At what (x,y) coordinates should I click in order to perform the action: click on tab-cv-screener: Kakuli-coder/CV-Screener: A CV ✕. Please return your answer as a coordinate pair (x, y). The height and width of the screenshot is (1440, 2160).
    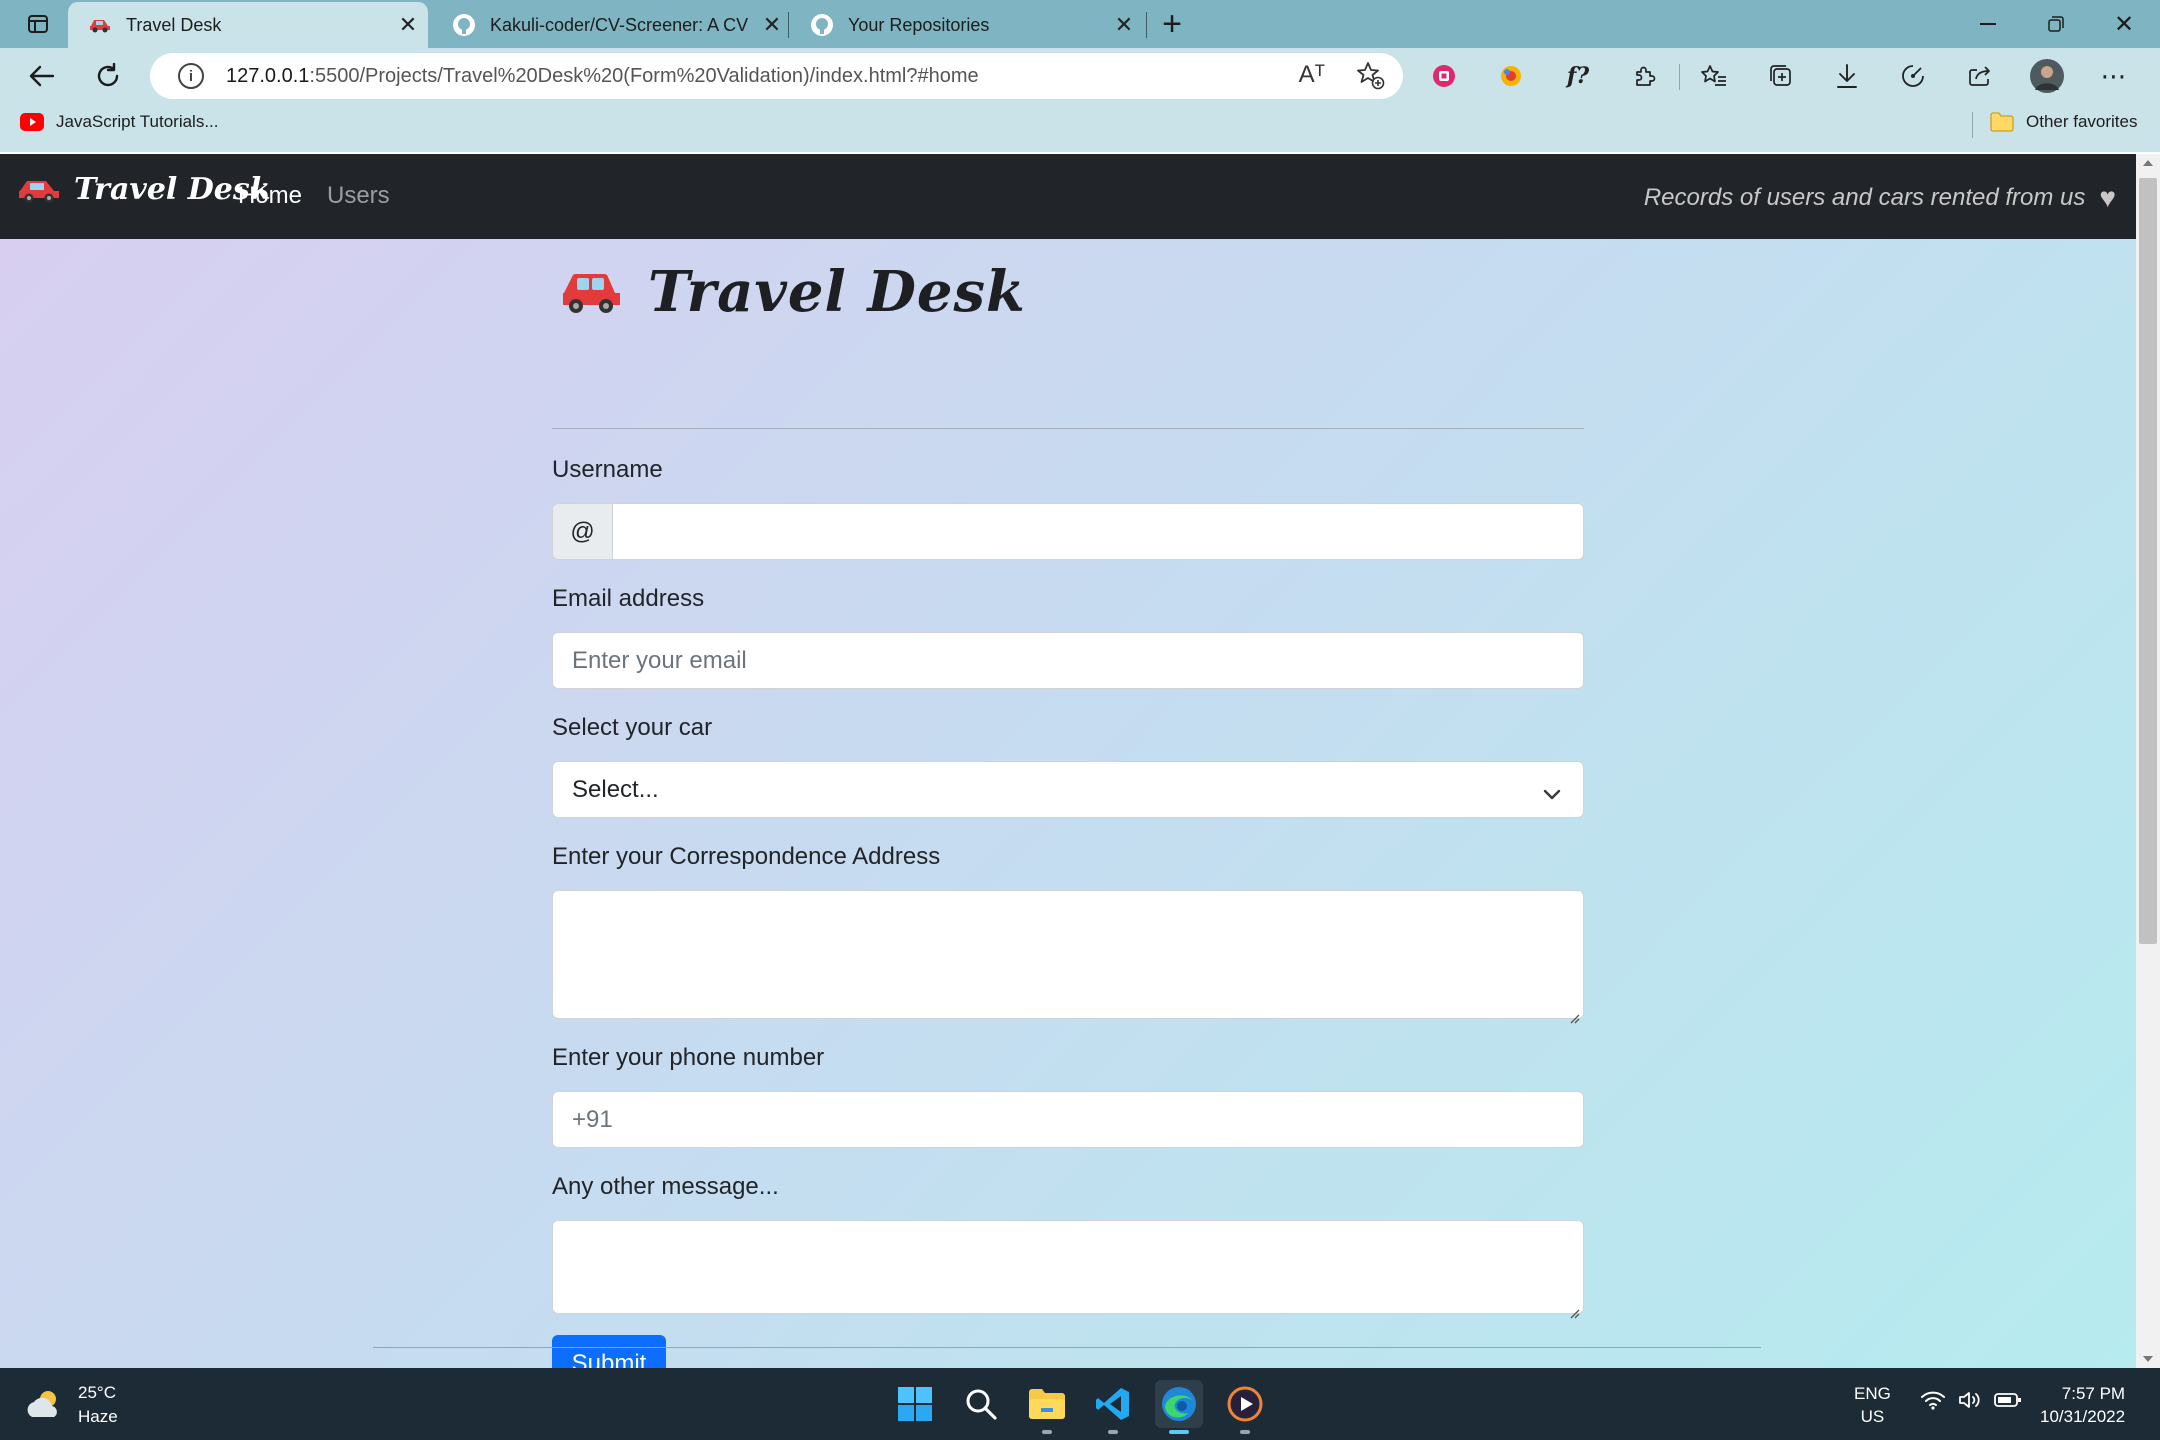
    Looking at the image, I should click on (612, 25).